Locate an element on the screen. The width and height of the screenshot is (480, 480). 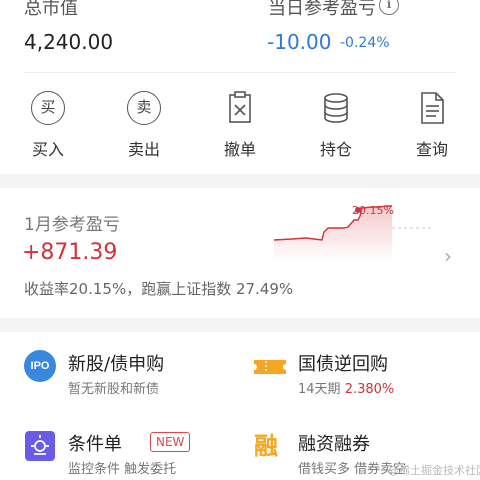
monthly-pl-title: 1月参考盈亏 is located at coordinates (72, 225).